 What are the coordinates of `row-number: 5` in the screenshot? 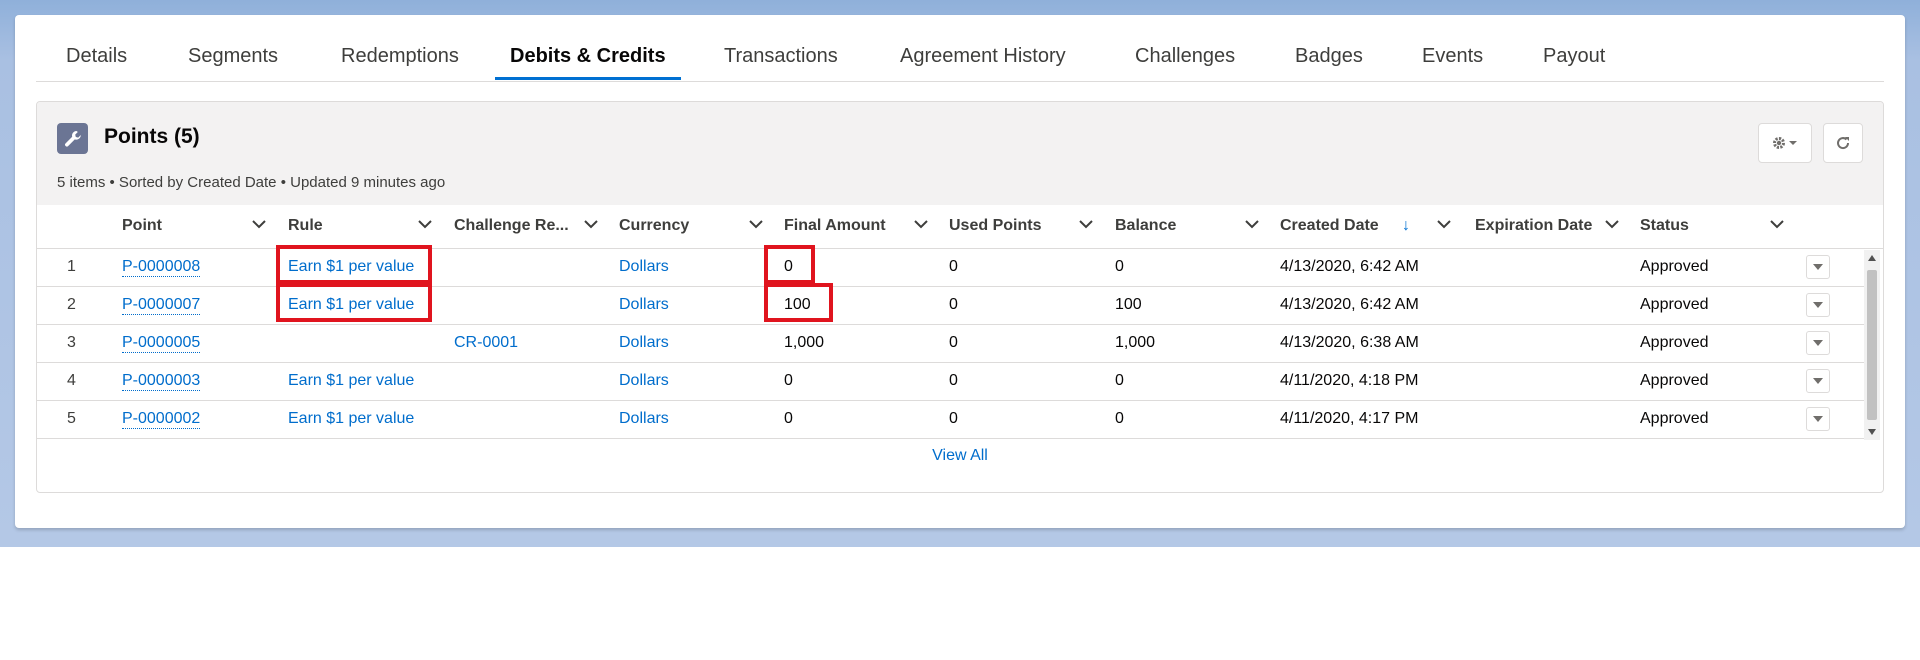 It's located at (71, 418).